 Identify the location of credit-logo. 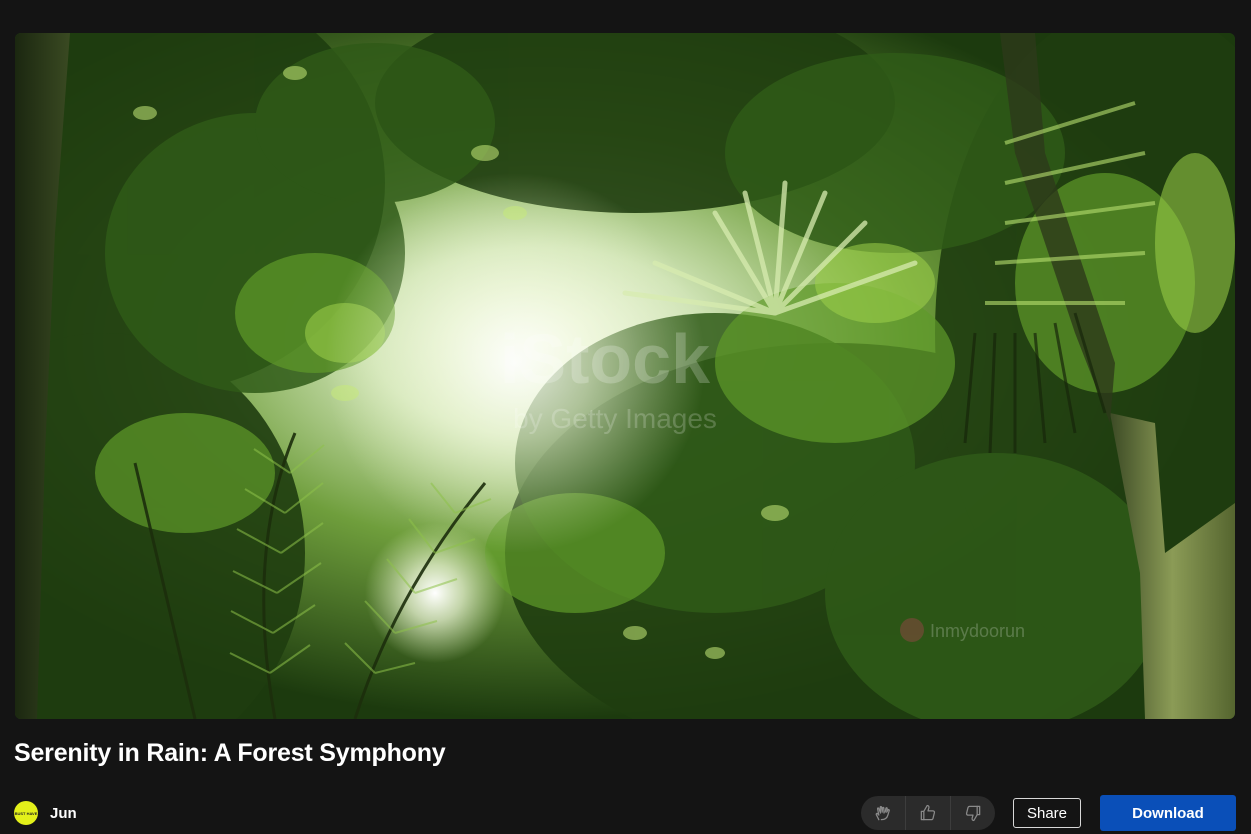
(912, 630).